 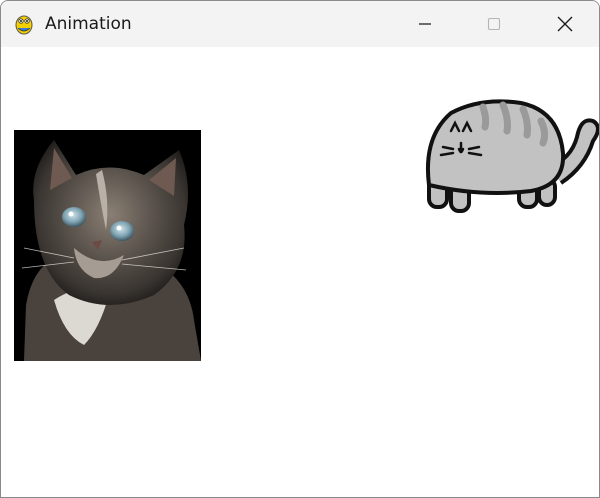 I want to click on kitten-photo, so click(x=107, y=245).